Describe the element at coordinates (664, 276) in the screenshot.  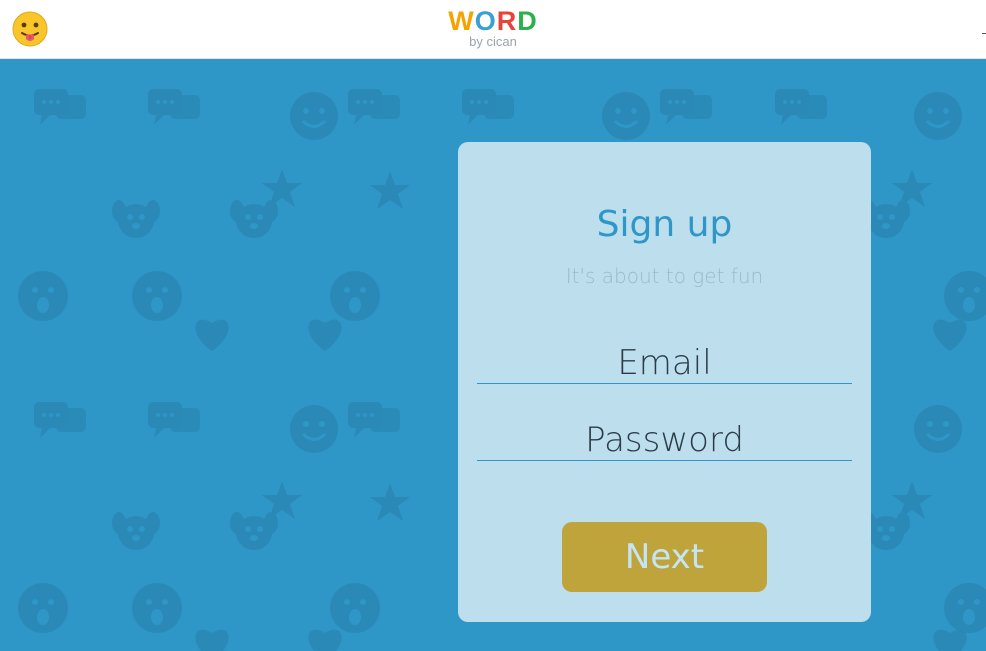
I see `signup-subtitle: It's about to get fun` at that location.